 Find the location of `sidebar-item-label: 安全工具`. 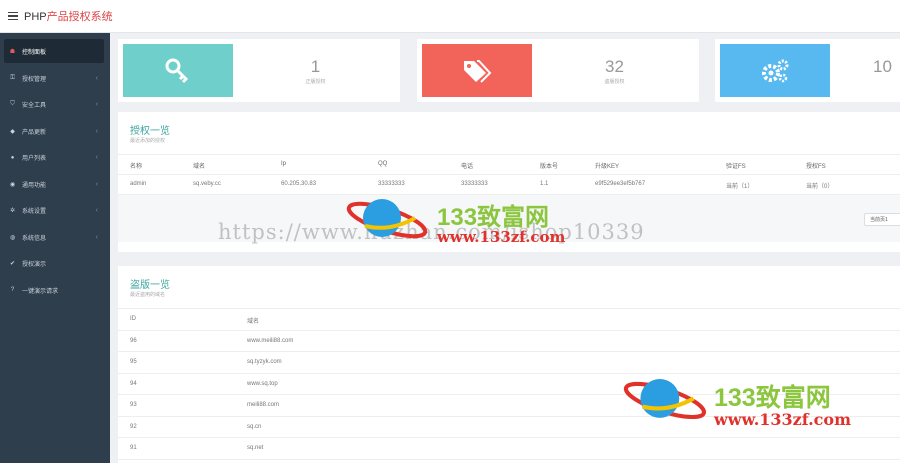

sidebar-item-label: 安全工具 is located at coordinates (34, 106).